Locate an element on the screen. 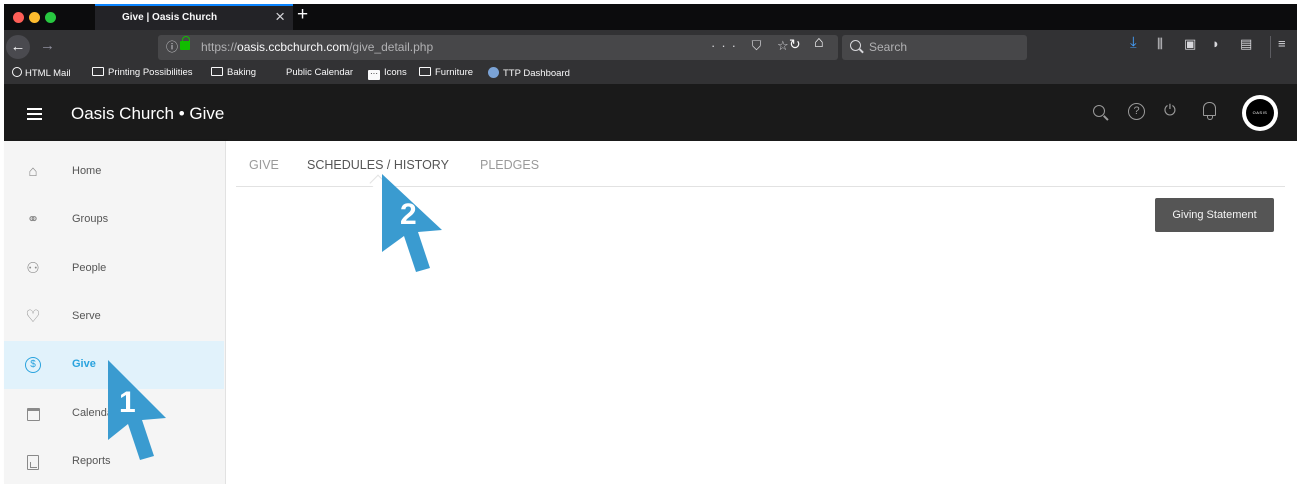  bookmark-icons: ··· Icons is located at coordinates (387, 73).